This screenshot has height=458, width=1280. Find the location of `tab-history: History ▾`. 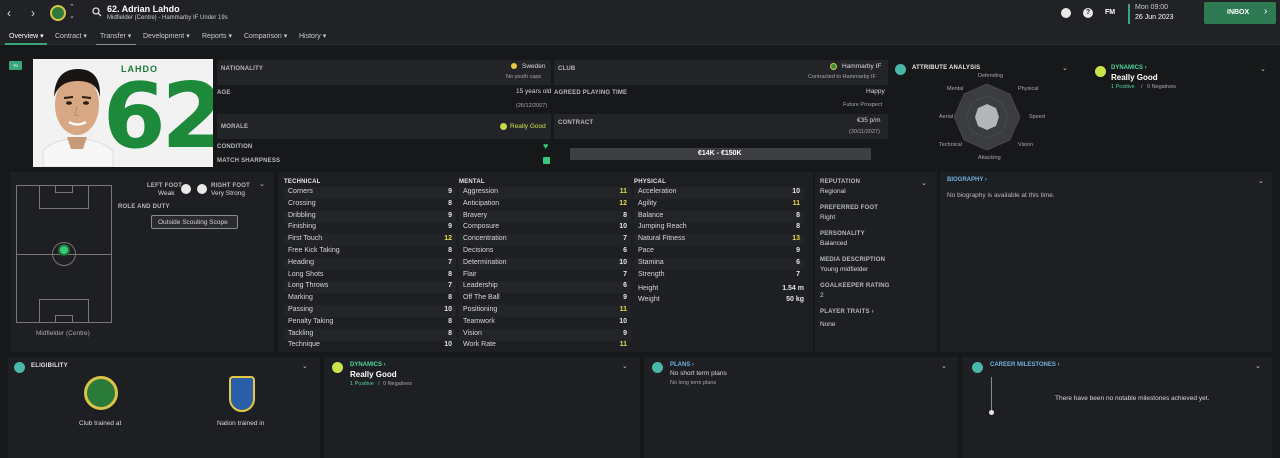

tab-history: History ▾ is located at coordinates (312, 36).